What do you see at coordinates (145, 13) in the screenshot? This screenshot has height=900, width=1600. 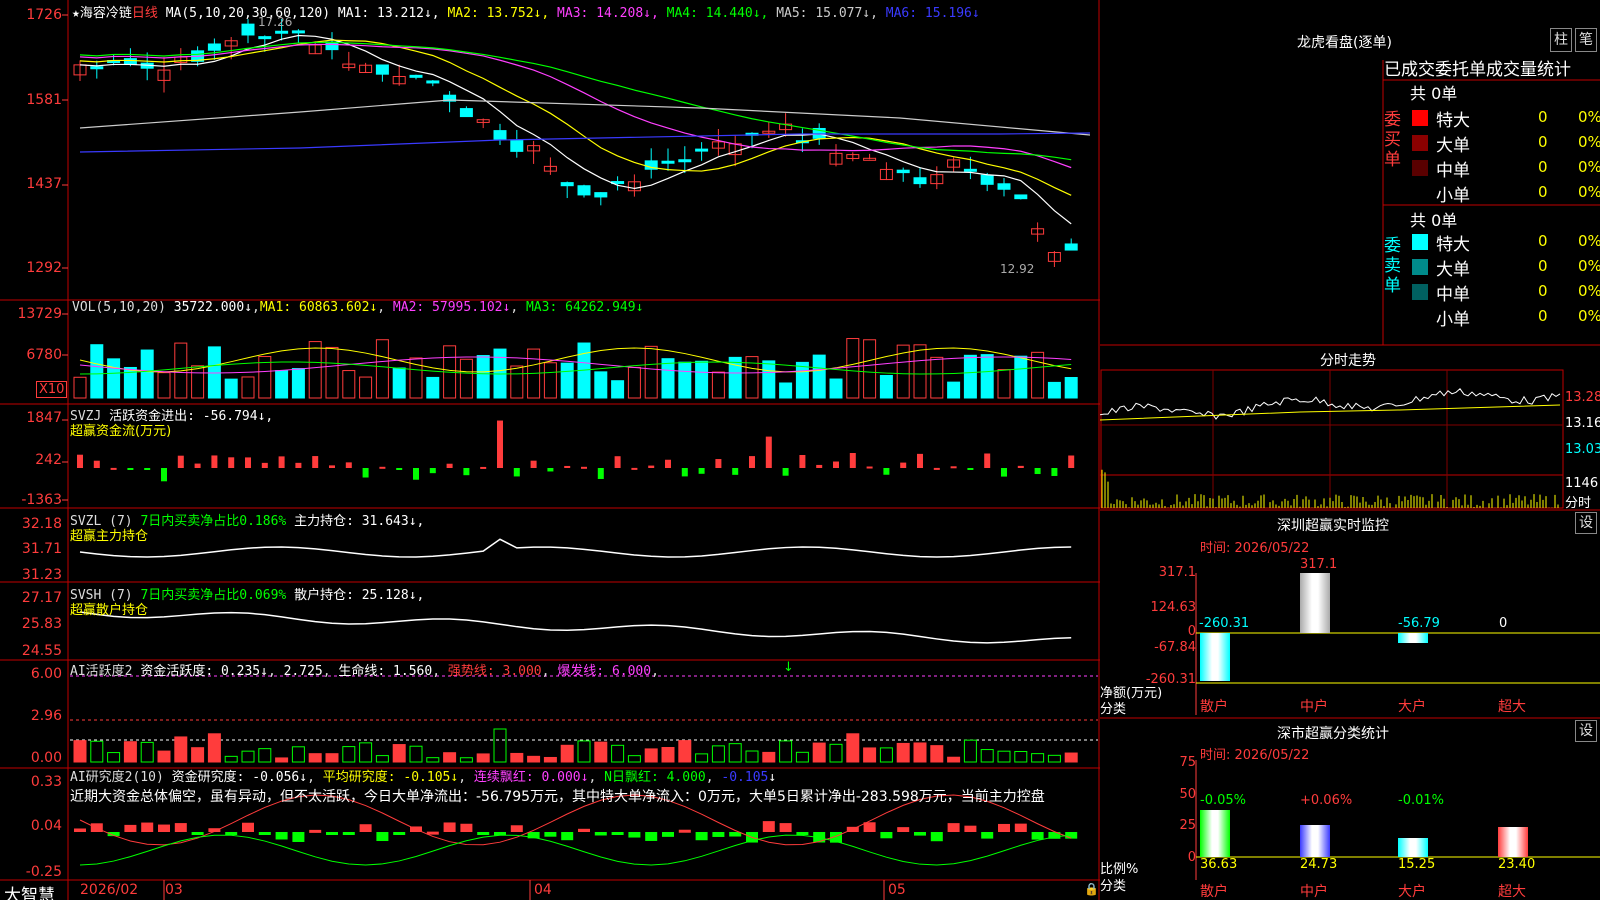 I see `period-label: 日线` at bounding box center [145, 13].